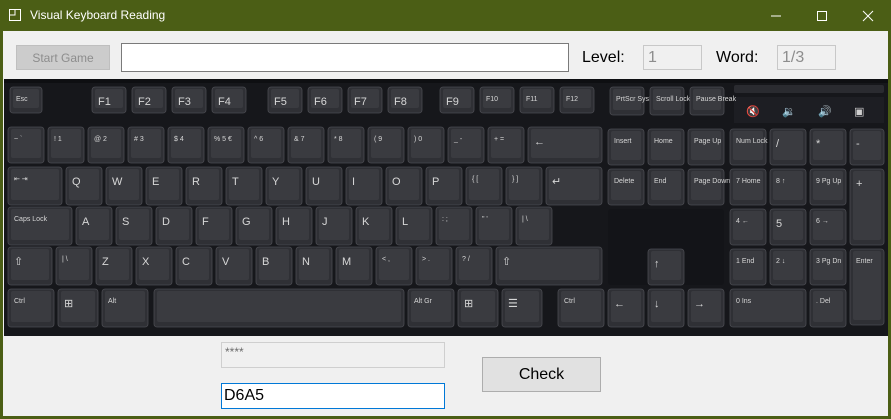 The width and height of the screenshot is (891, 419). I want to click on key-i: I, so click(364, 186).